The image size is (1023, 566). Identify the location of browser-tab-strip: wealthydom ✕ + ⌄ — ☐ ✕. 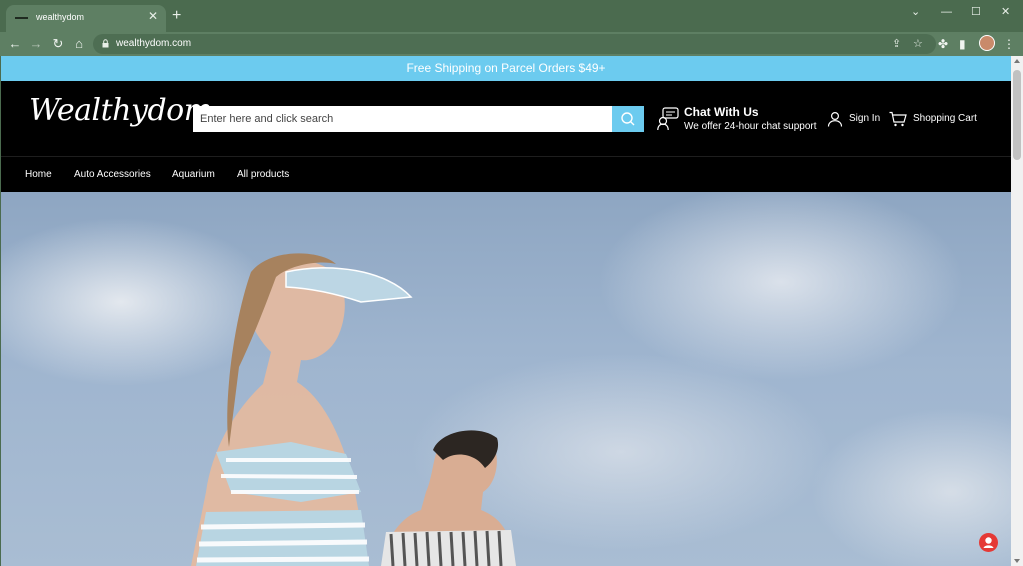
(511, 16).